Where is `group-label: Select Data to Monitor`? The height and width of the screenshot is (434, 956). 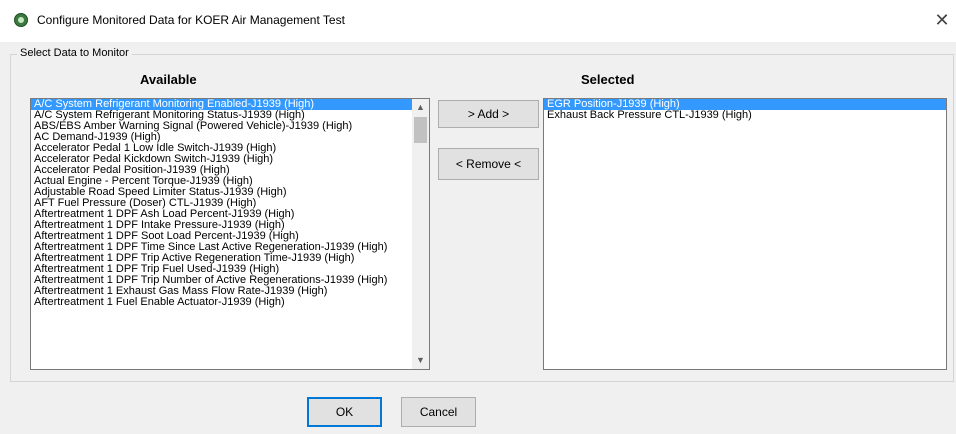 group-label: Select Data to Monitor is located at coordinates (74, 53).